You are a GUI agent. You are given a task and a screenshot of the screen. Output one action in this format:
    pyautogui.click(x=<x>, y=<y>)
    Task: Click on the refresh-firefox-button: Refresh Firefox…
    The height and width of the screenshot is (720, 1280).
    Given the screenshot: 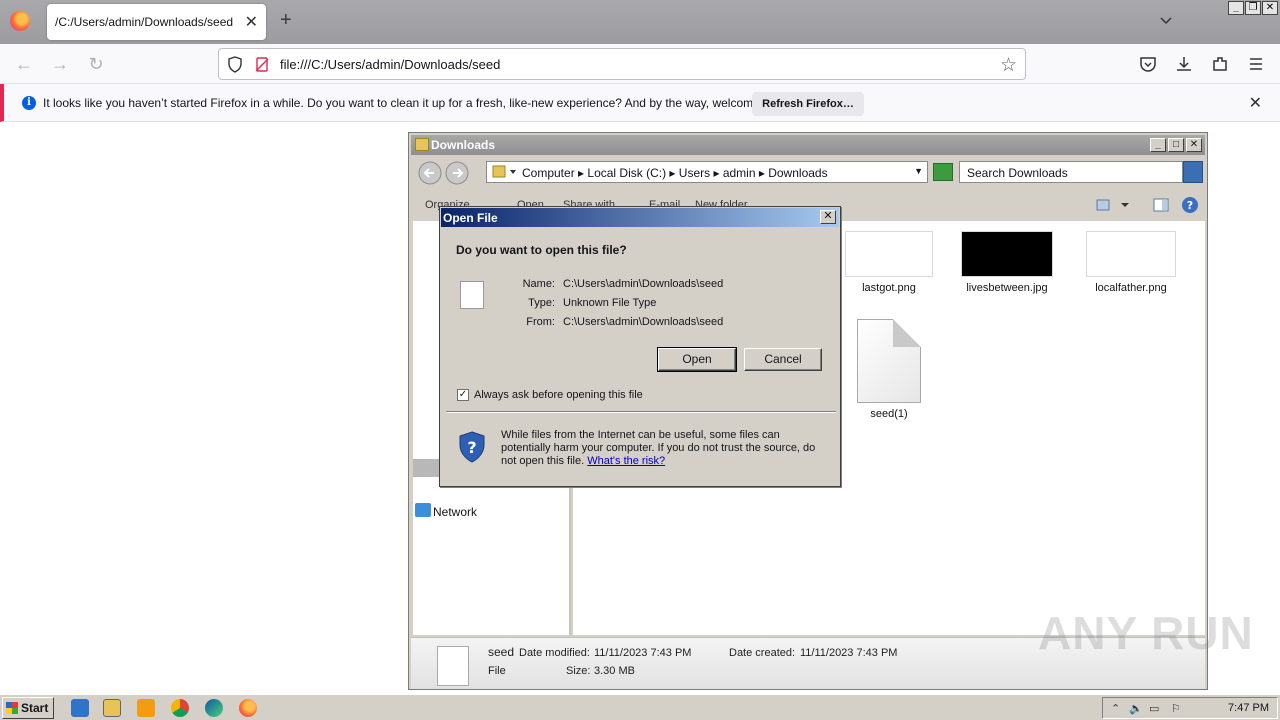 What is the action you would take?
    pyautogui.click(x=808, y=104)
    